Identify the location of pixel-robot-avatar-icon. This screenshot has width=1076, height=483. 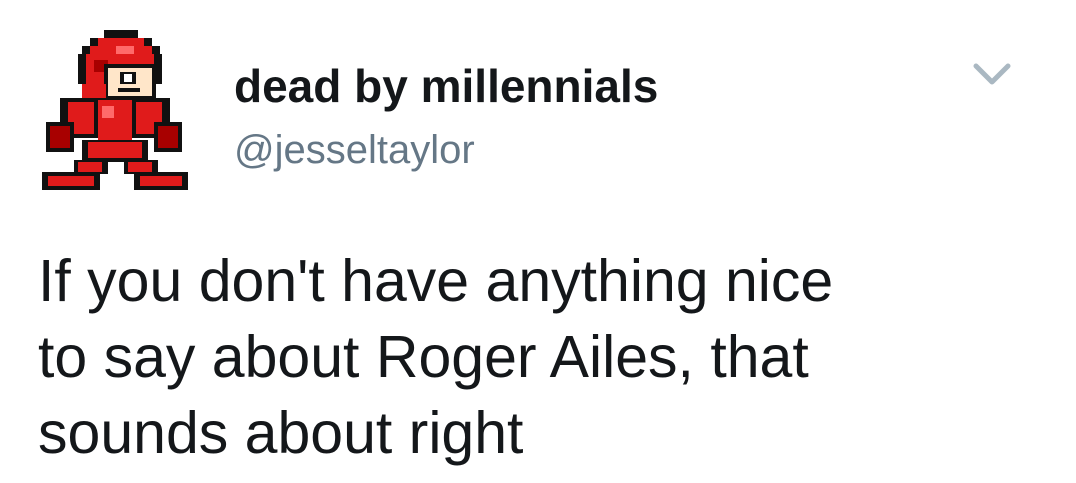
(115, 110).